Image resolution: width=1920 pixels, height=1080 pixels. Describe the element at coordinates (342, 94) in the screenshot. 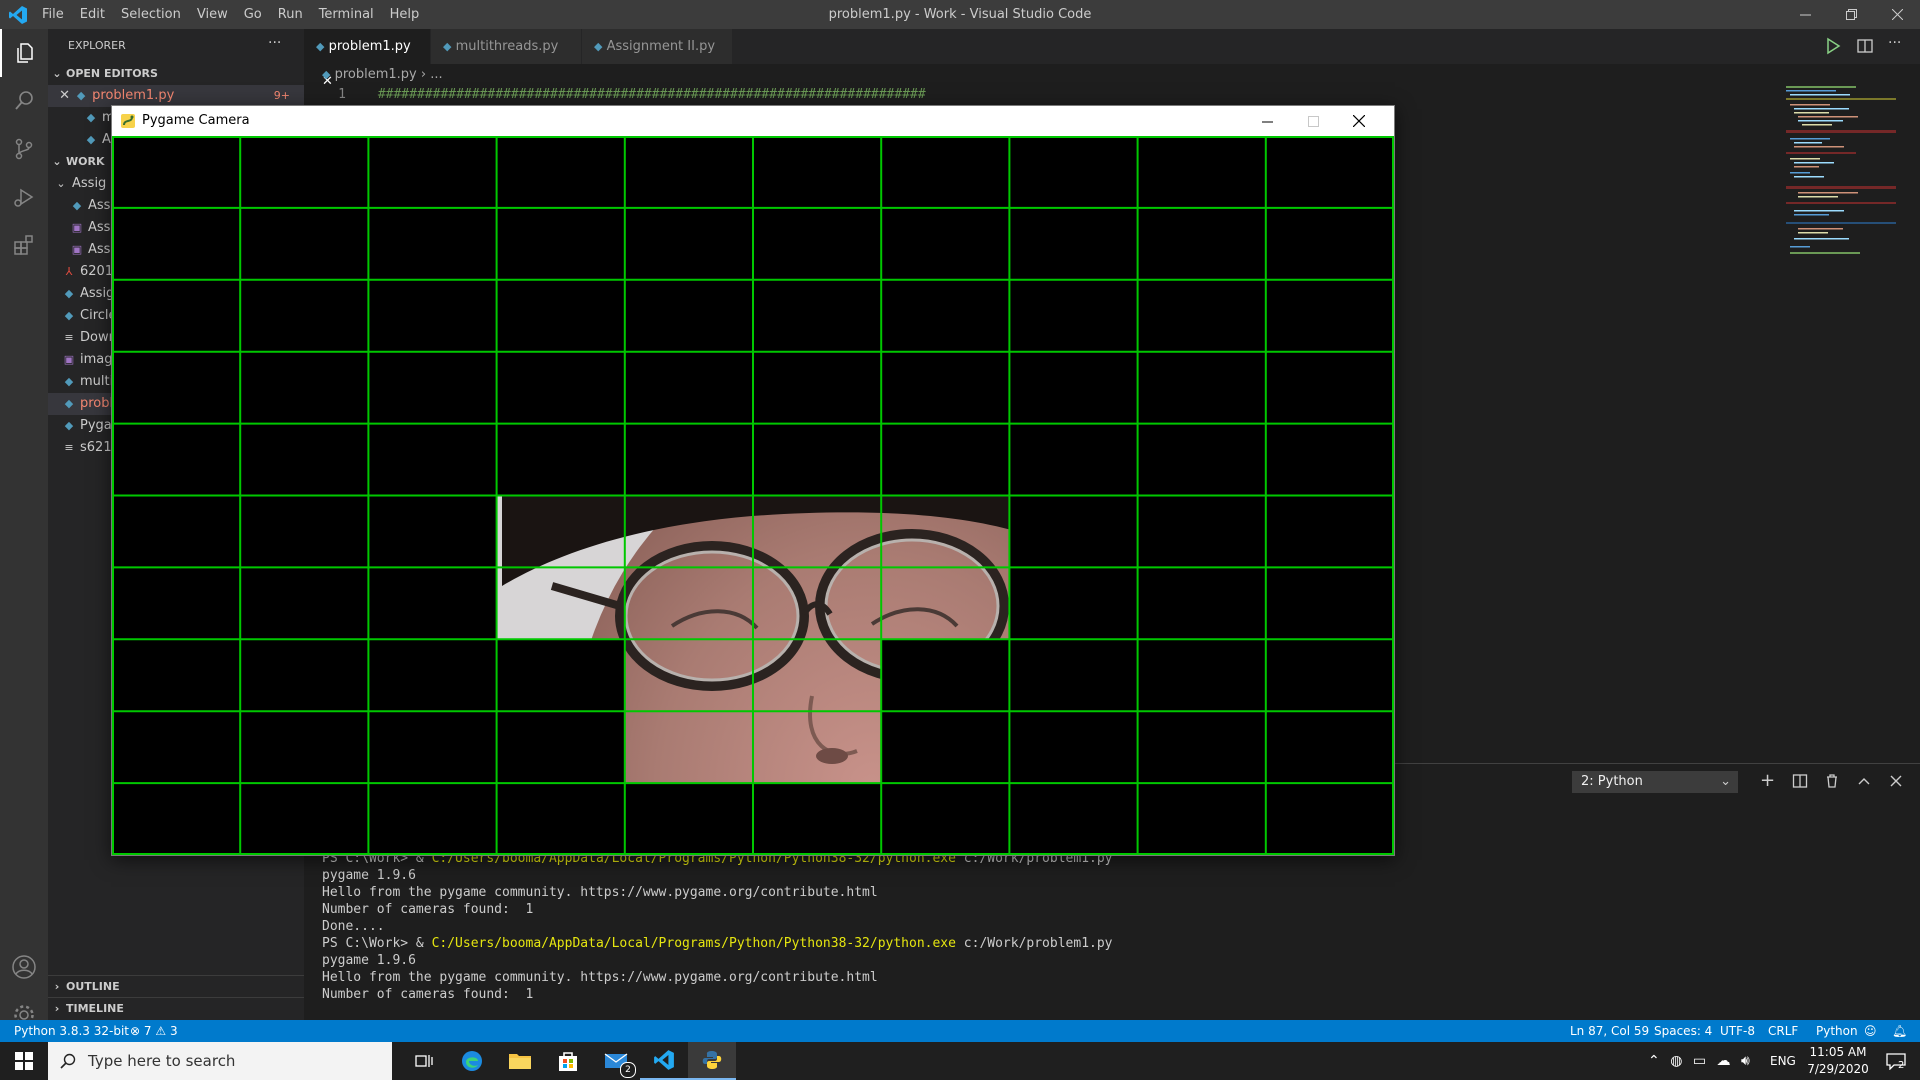

I see `line-number: 1` at that location.